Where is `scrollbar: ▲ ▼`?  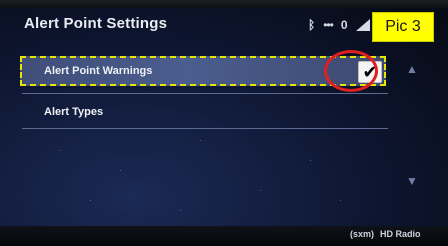
scrollbar: ▲ ▼ is located at coordinates (415, 137).